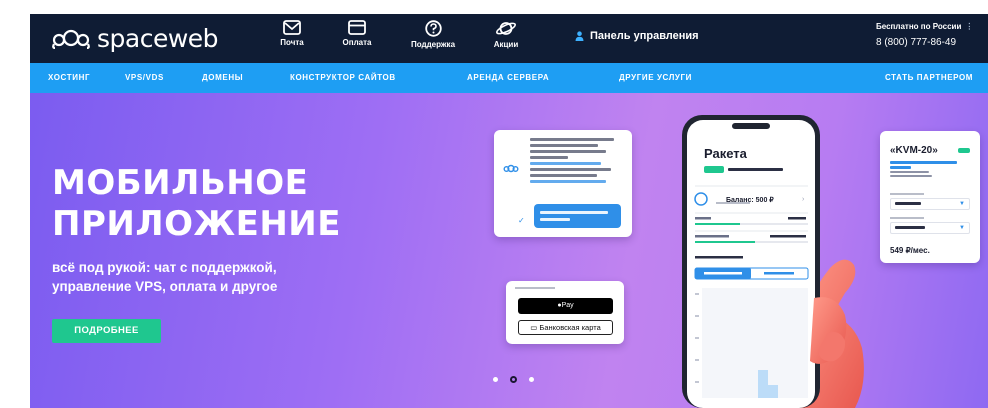 The image size is (988, 408). What do you see at coordinates (506, 39) in the screenshot?
I see `top-nav-promo: Акции` at bounding box center [506, 39].